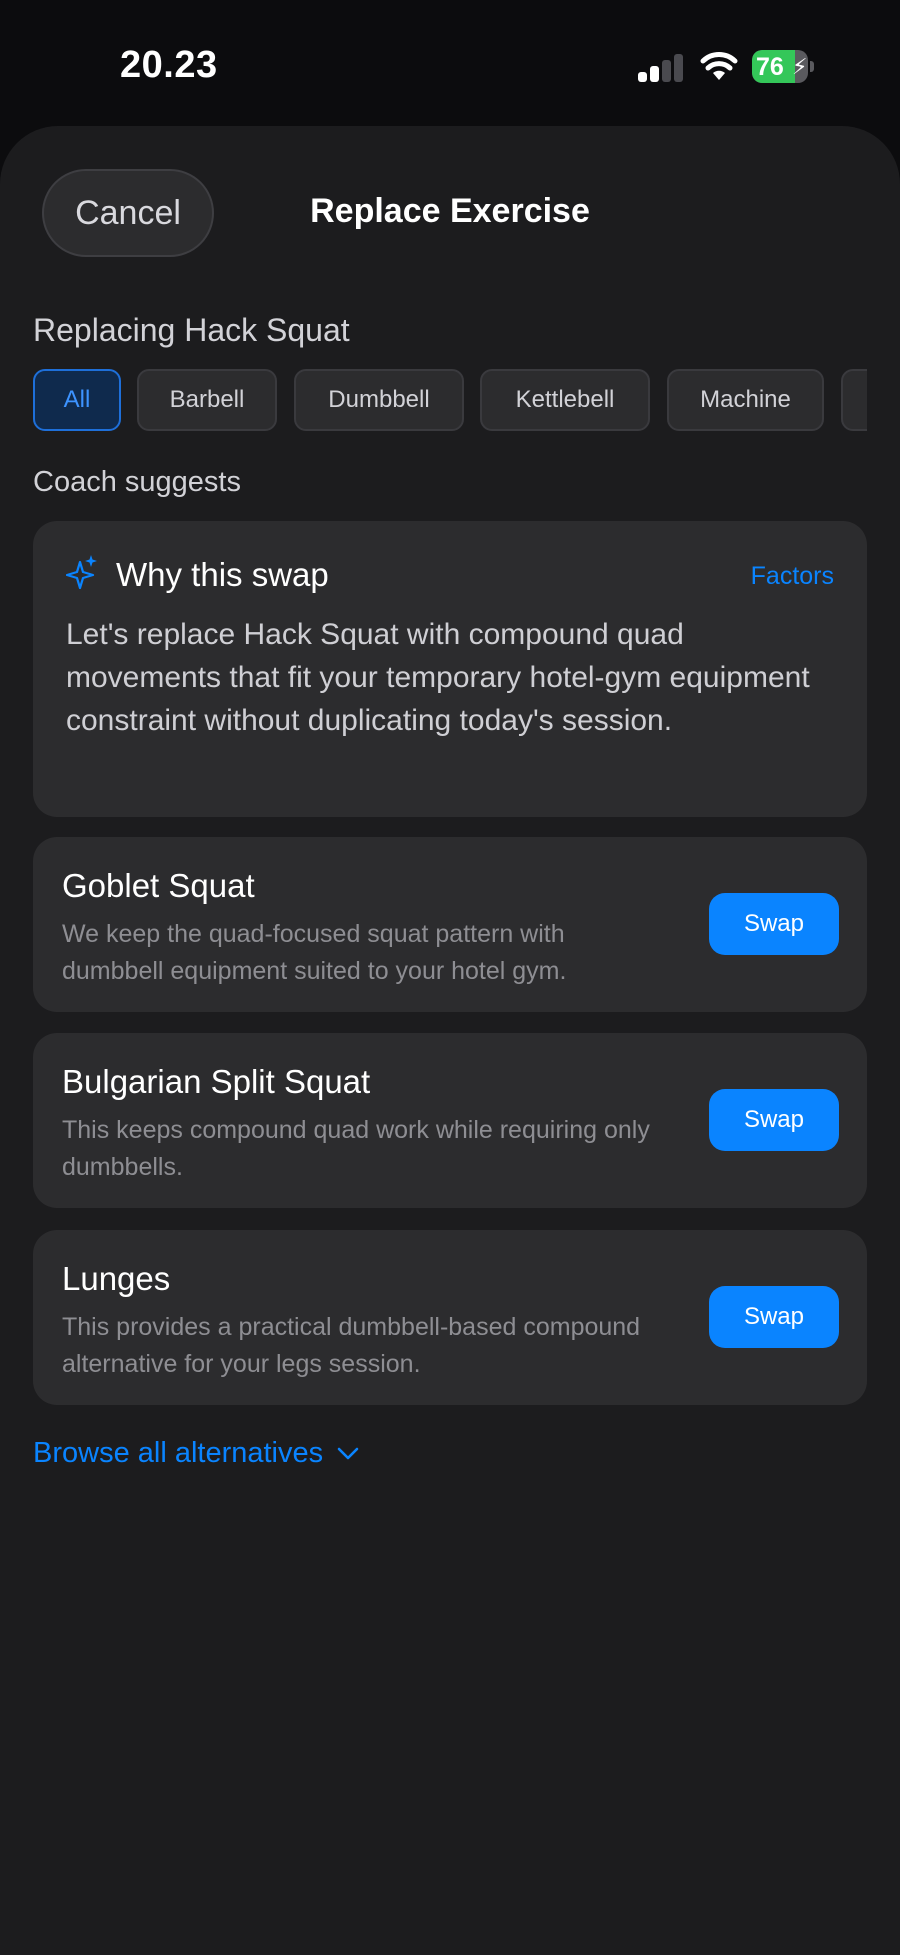 This screenshot has height=1955, width=900. Describe the element at coordinates (137, 482) in the screenshot. I see `coach-suggests-label: Coach suggests` at that location.